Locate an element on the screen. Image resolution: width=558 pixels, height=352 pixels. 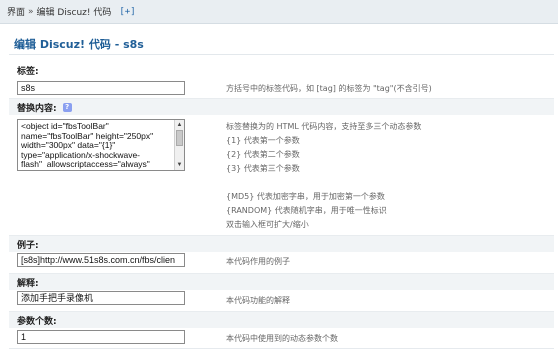
tag-label: 标签: is located at coordinates (28, 72).